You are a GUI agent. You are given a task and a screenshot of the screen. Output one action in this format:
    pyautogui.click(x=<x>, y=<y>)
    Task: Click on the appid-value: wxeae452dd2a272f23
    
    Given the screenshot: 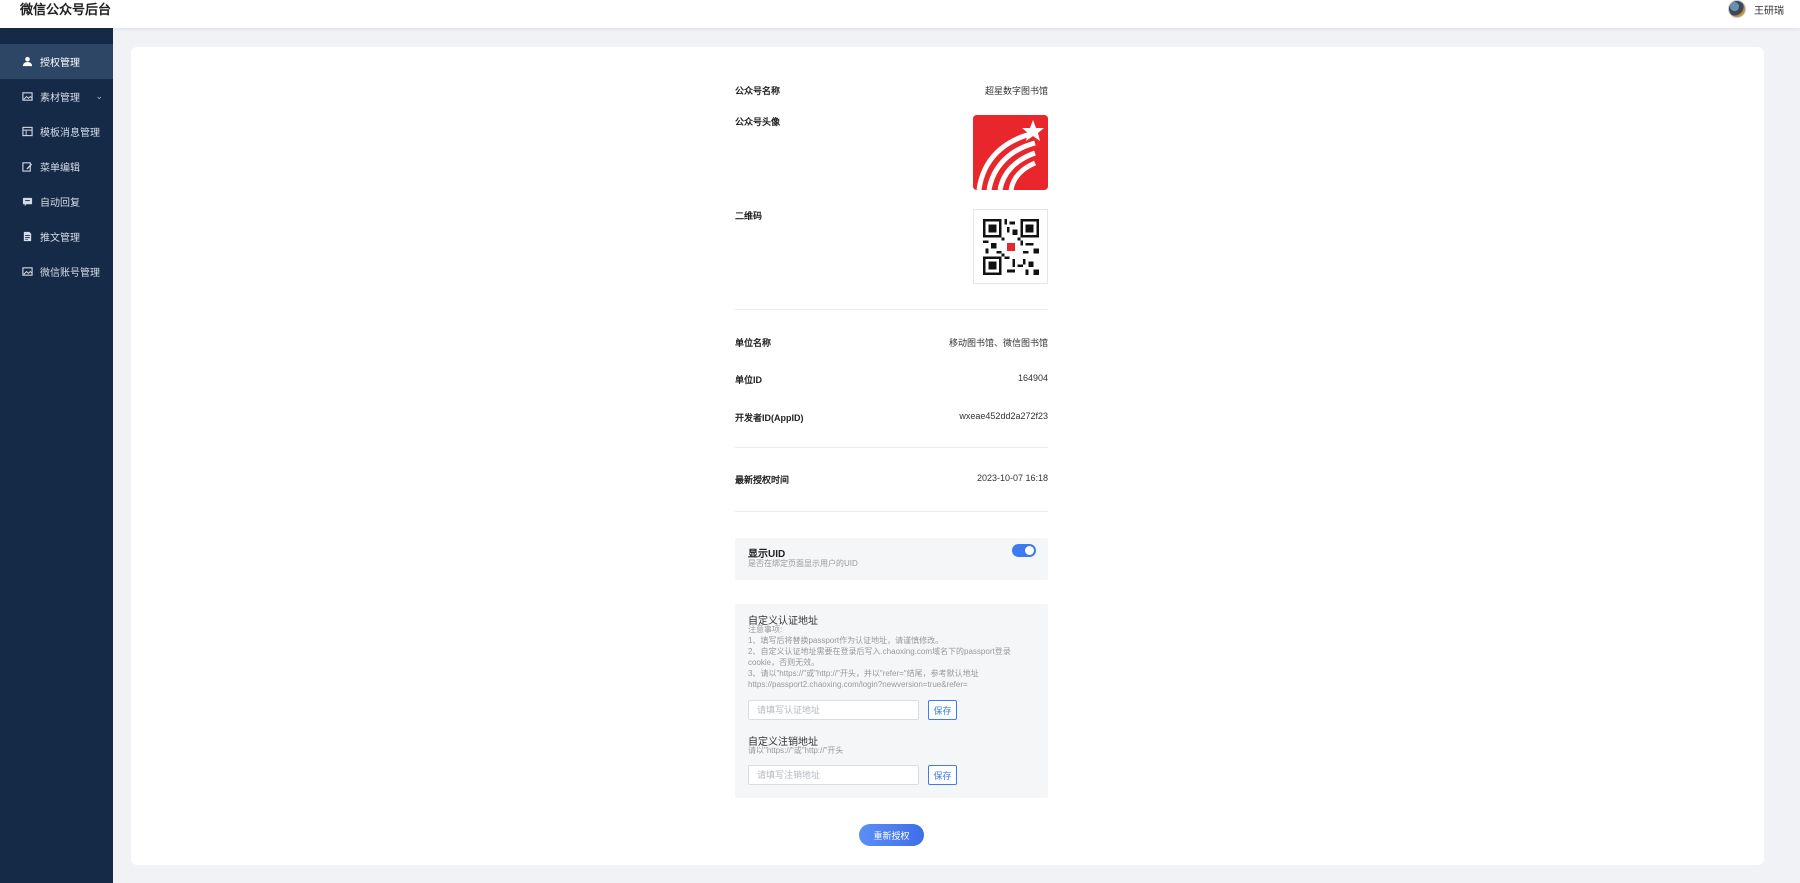 What is the action you would take?
    pyautogui.click(x=1003, y=416)
    